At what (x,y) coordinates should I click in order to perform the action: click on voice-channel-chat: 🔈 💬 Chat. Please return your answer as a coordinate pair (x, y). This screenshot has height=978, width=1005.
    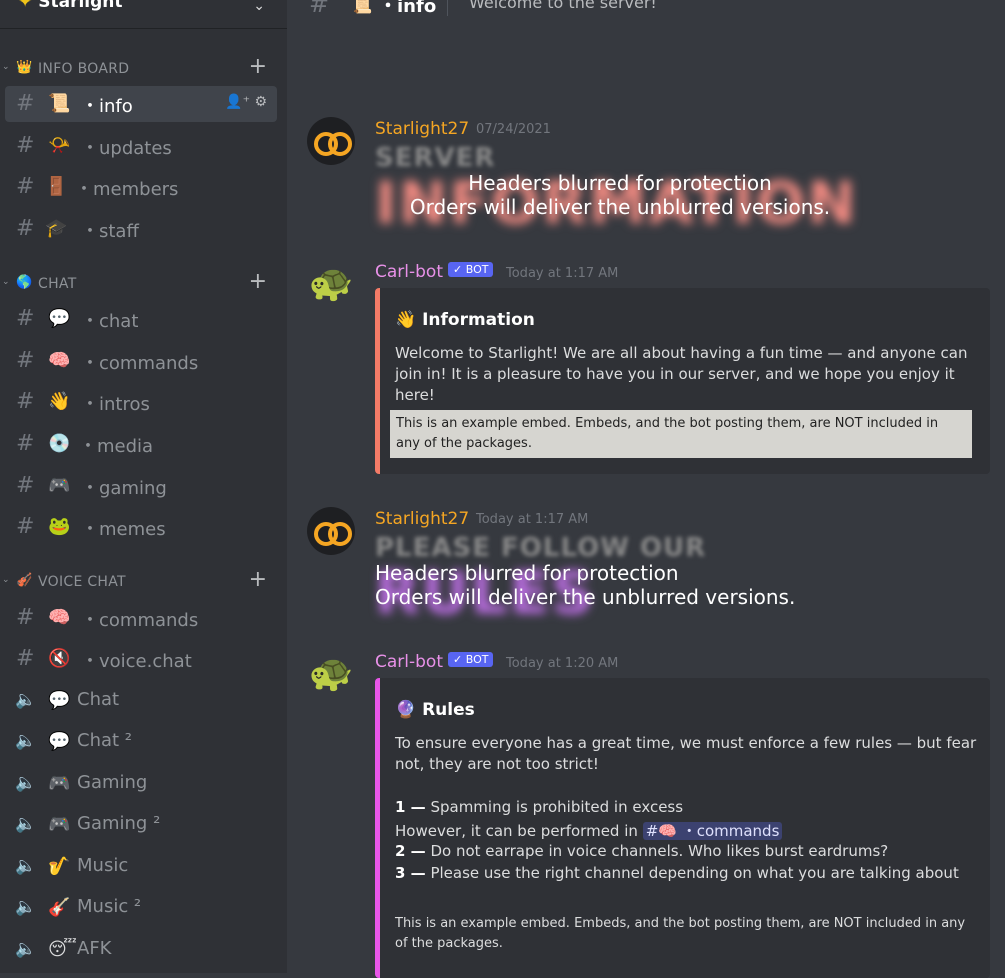
    Looking at the image, I should click on (141, 701).